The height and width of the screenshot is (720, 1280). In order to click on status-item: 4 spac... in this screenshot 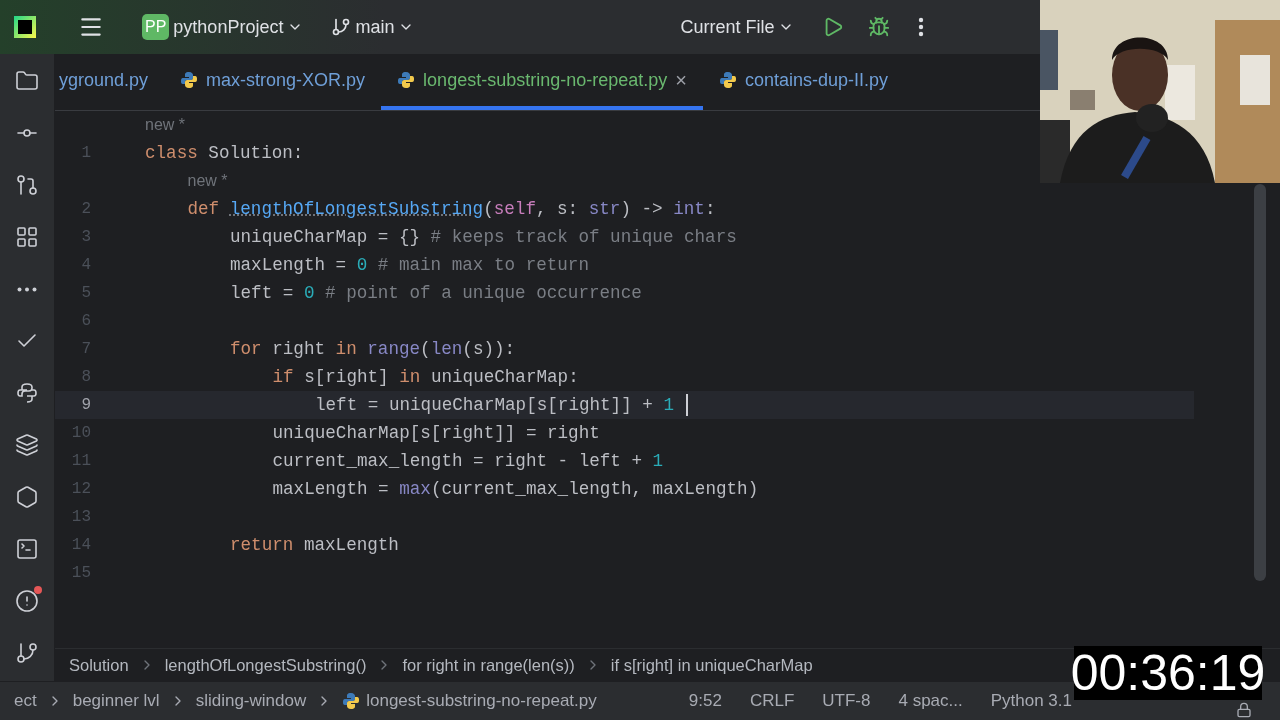, I will do `click(930, 701)`.